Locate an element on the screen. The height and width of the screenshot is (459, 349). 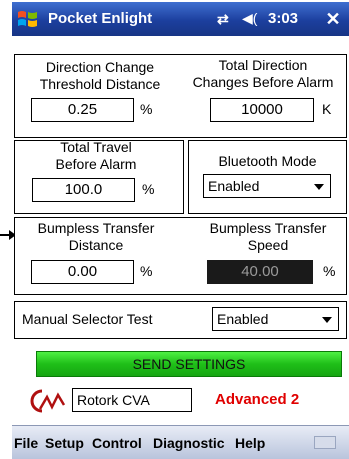
bump-dist-unit: % is located at coordinates (146, 271).